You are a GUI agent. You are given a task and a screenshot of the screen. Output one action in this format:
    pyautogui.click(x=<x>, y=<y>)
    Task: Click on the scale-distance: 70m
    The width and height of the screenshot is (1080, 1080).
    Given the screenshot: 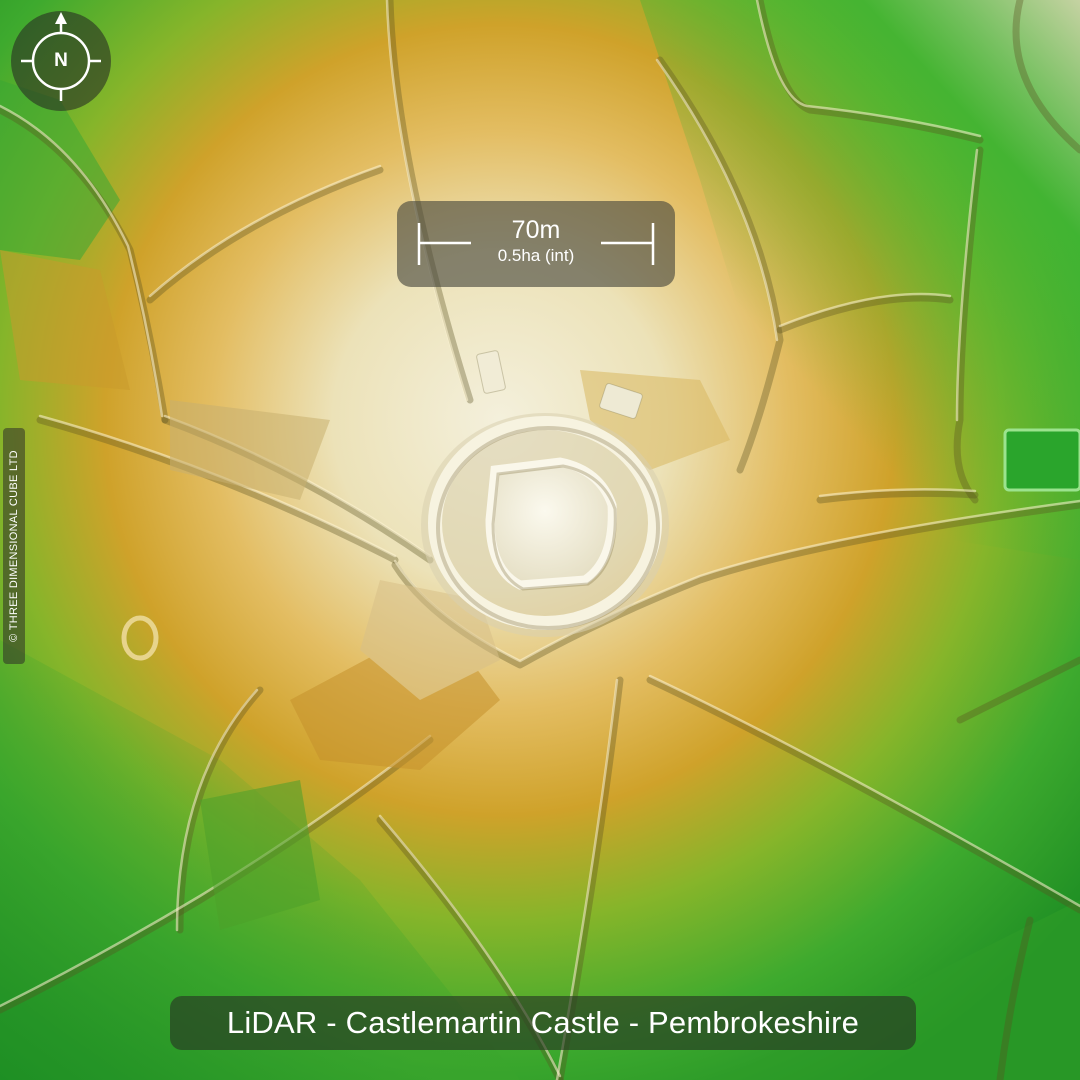 What is the action you would take?
    pyautogui.click(x=536, y=230)
    